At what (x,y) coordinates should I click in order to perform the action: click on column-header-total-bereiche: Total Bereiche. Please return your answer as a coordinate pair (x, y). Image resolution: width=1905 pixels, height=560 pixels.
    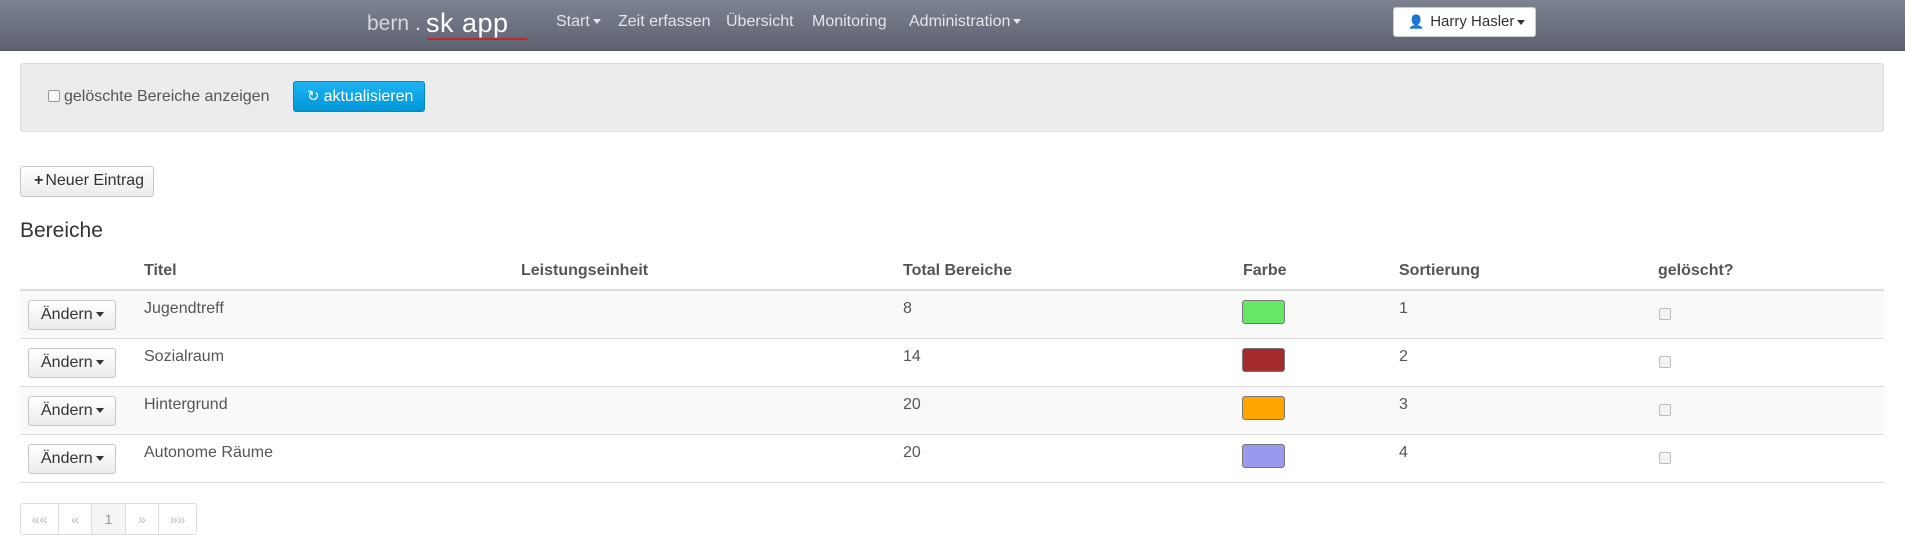
    Looking at the image, I should click on (957, 271).